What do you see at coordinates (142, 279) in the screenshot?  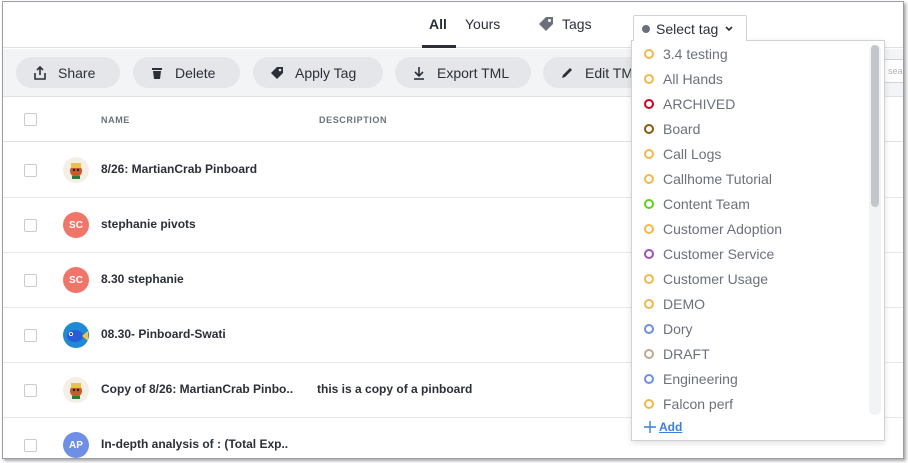 I see `row-name: 8.30 stephanie` at bounding box center [142, 279].